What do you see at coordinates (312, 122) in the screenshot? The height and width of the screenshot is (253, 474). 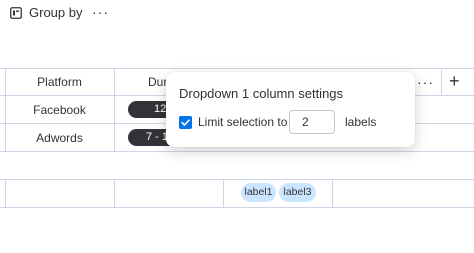 I see `limit-count-input` at bounding box center [312, 122].